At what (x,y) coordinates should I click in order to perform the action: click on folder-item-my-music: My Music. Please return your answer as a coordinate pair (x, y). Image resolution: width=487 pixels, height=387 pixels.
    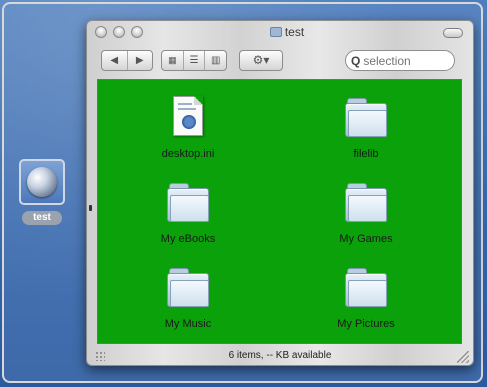
    Looking at the image, I should click on (188, 300).